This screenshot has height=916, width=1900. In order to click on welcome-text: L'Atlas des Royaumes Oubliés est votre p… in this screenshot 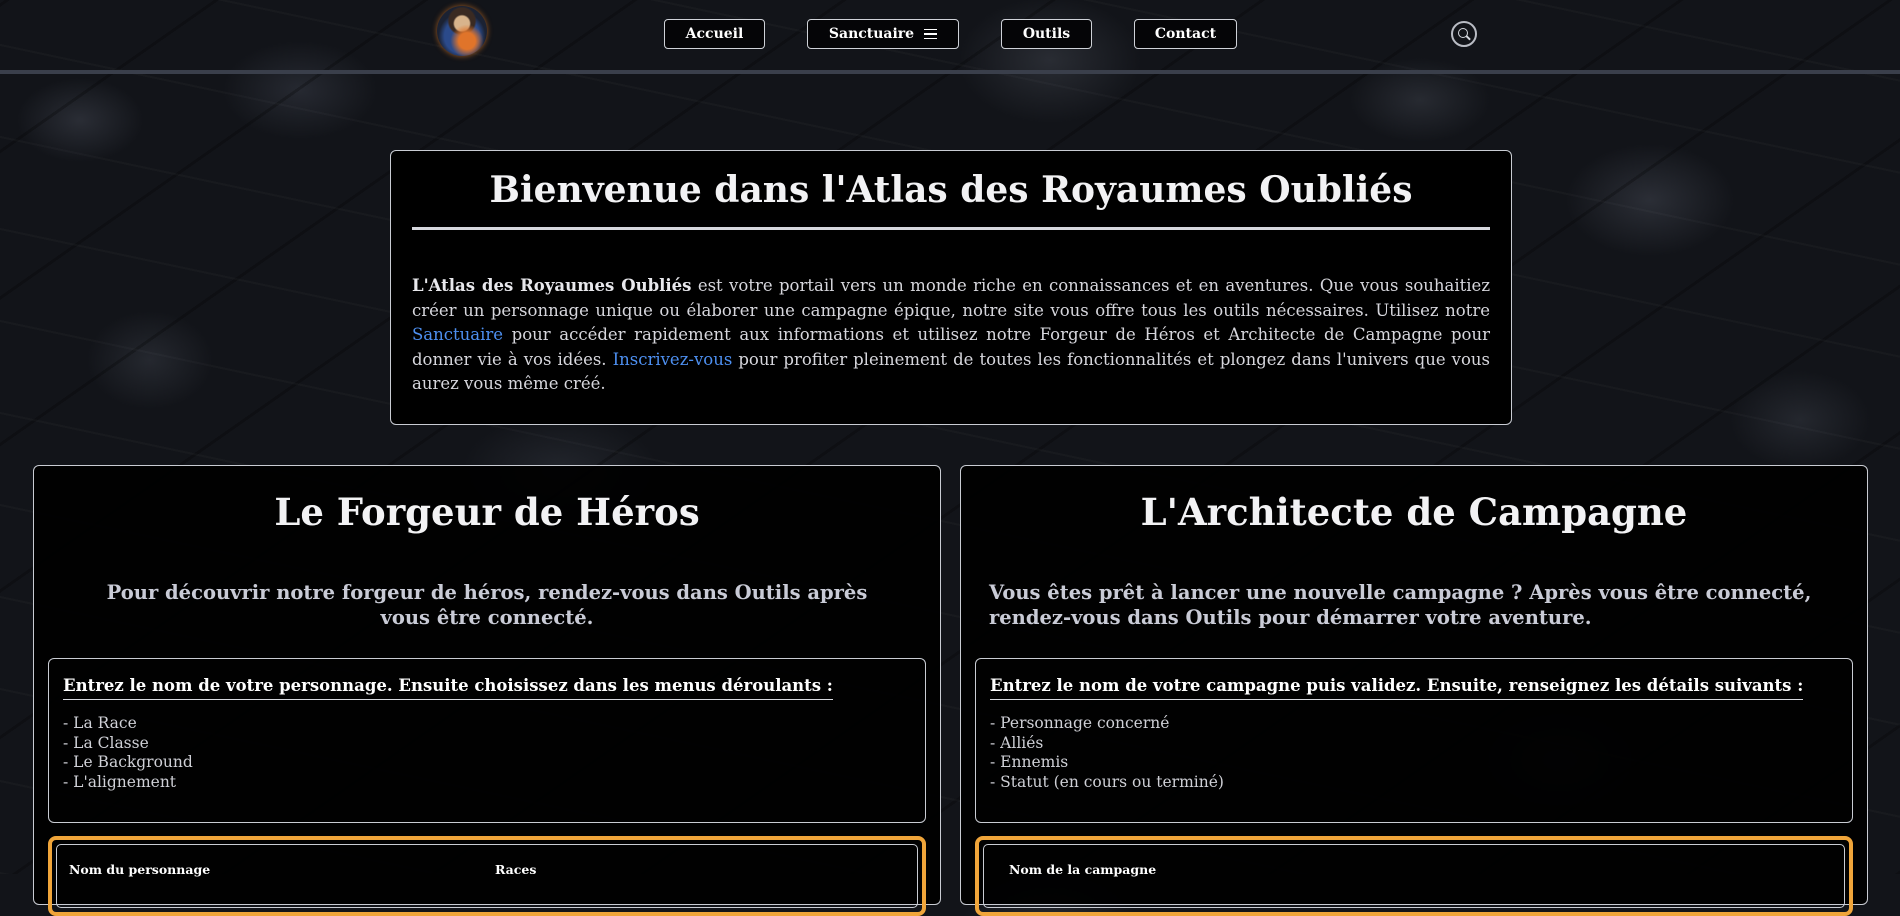, I will do `click(951, 335)`.